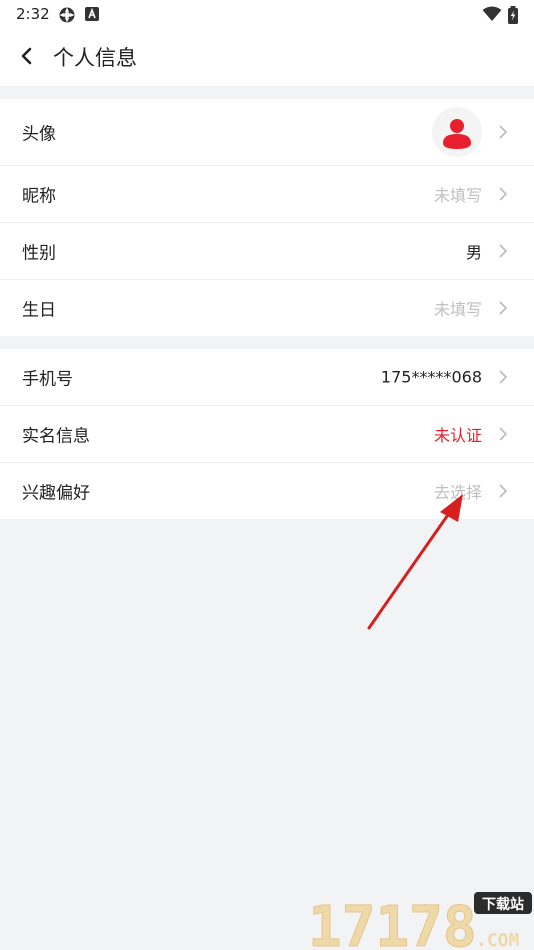 The width and height of the screenshot is (534, 950). Describe the element at coordinates (39, 253) in the screenshot. I see `row-gender-label: 性别` at that location.